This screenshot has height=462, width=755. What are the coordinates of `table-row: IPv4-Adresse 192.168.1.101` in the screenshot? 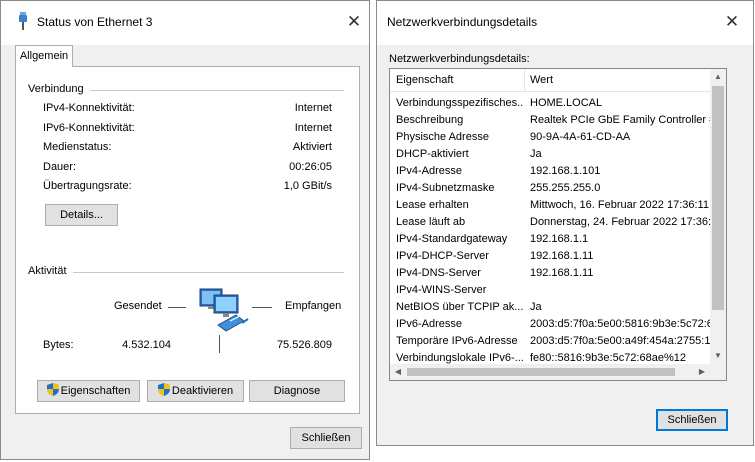 It's located at (550, 171).